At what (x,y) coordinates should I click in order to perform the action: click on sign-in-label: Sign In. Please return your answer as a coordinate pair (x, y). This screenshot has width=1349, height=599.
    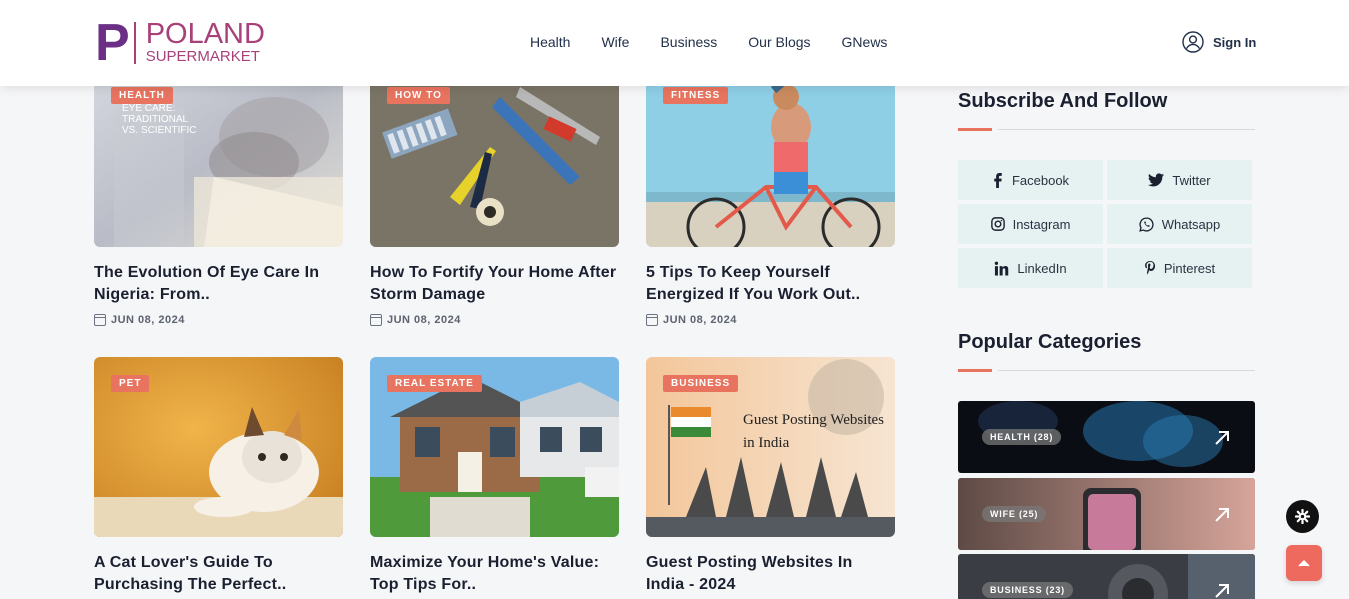
    Looking at the image, I should click on (1235, 42).